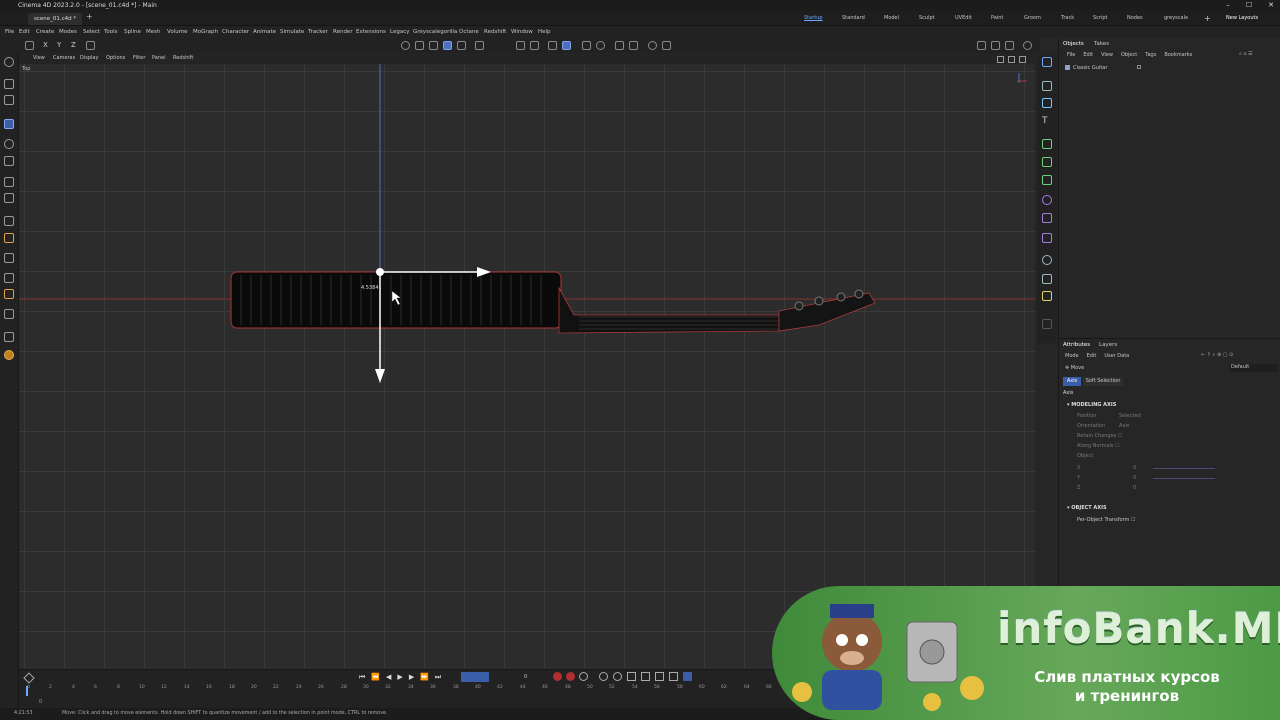 This screenshot has height=720, width=1280. What do you see at coordinates (9, 294) in the screenshot?
I see `sketch-tool-icon` at bounding box center [9, 294].